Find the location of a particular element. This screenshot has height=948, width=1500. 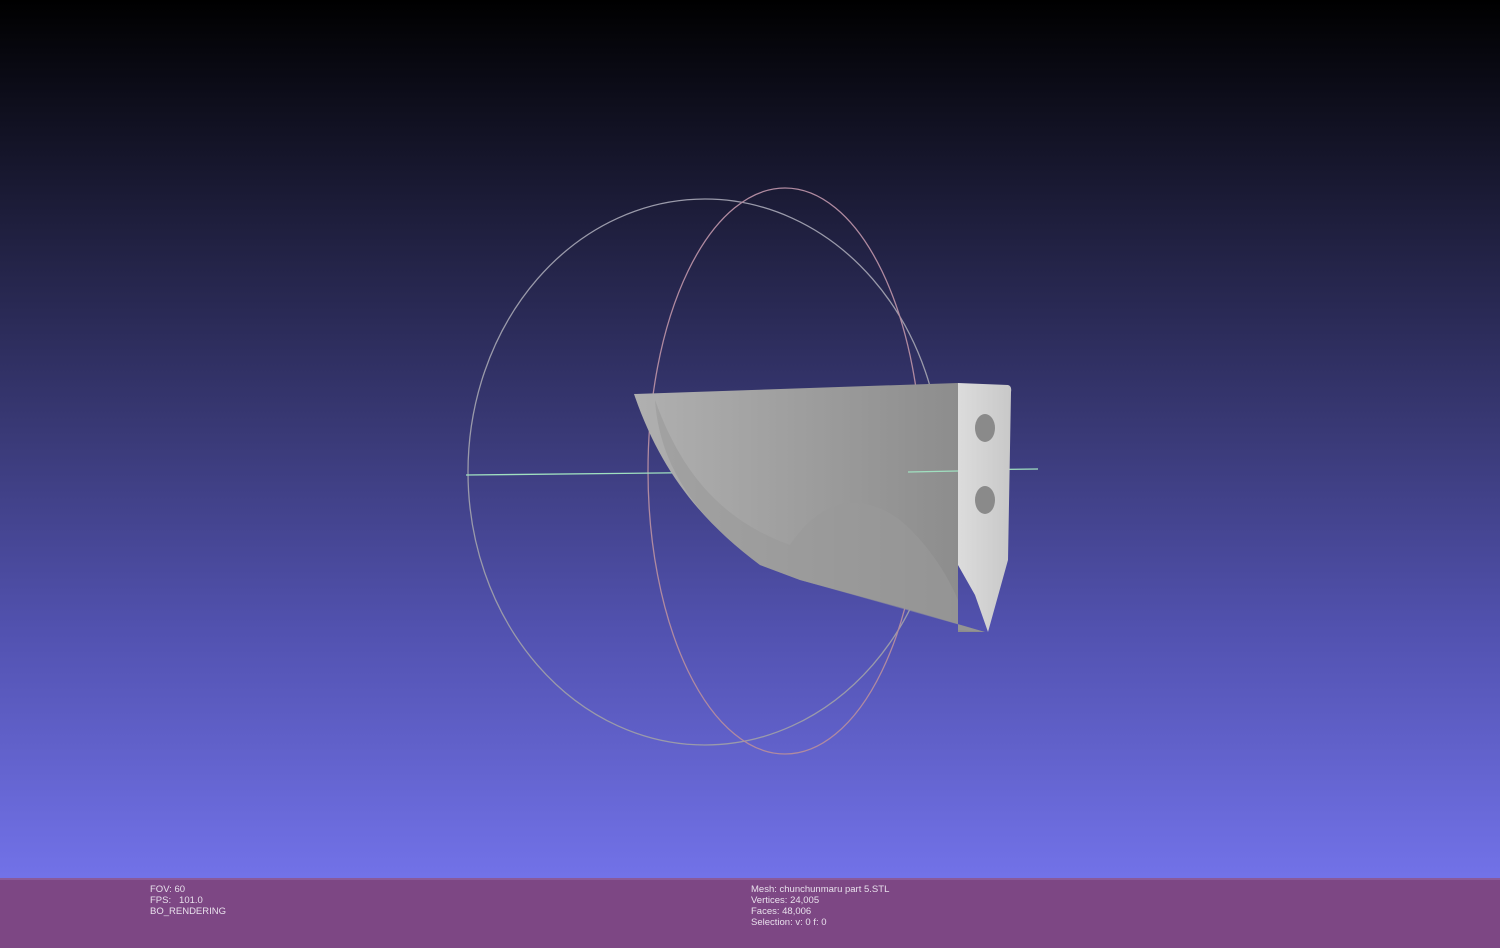

selection-label: Selection: v: 0 f: 0 is located at coordinates (789, 922).